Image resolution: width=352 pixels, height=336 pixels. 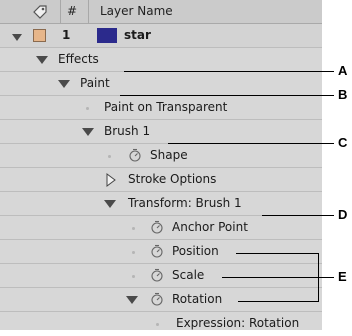 What do you see at coordinates (136, 11) in the screenshot?
I see `layer-name-column-header: Layer Name` at bounding box center [136, 11].